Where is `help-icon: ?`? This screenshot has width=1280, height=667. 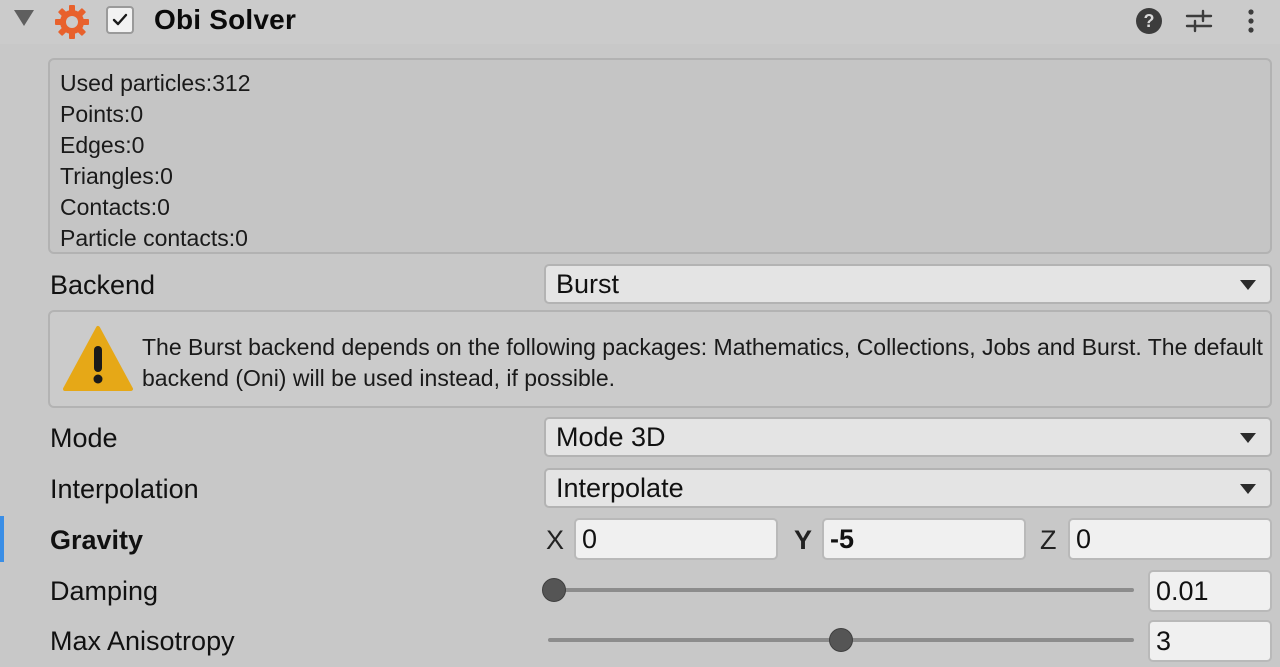
help-icon: ? is located at coordinates (1149, 21).